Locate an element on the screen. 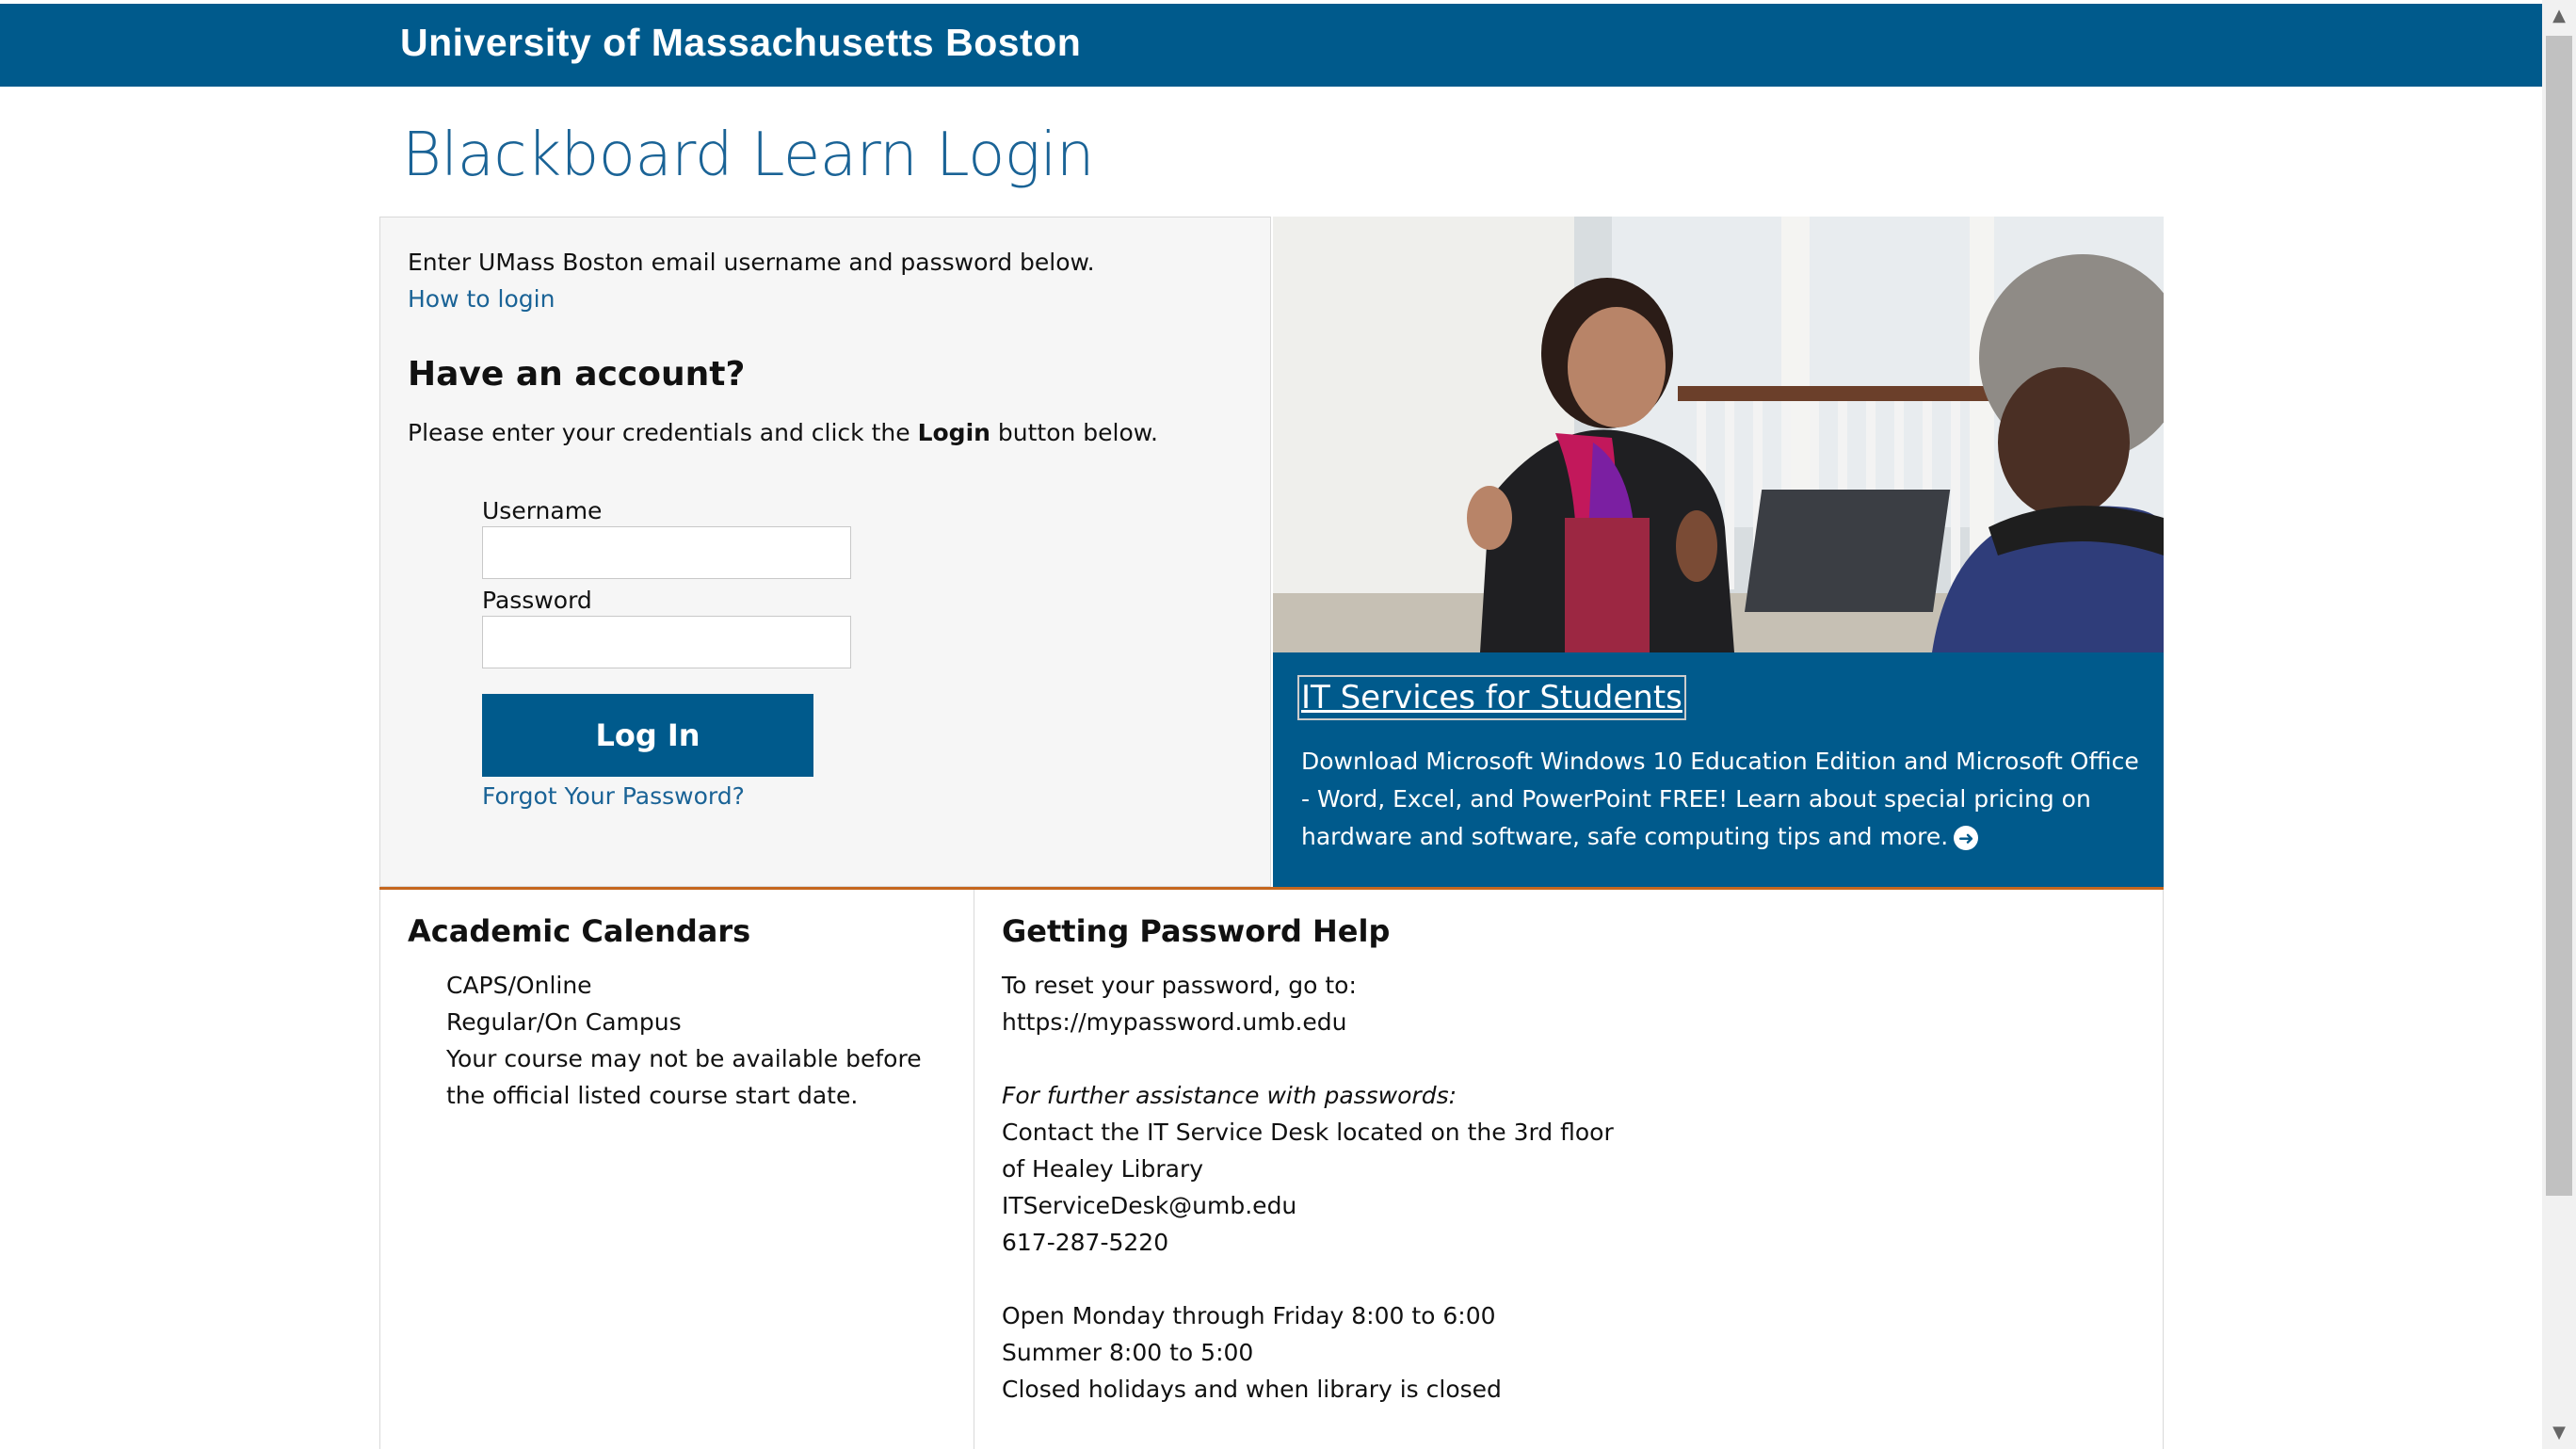  it-services-link: IT Services for Students is located at coordinates (1491, 697).